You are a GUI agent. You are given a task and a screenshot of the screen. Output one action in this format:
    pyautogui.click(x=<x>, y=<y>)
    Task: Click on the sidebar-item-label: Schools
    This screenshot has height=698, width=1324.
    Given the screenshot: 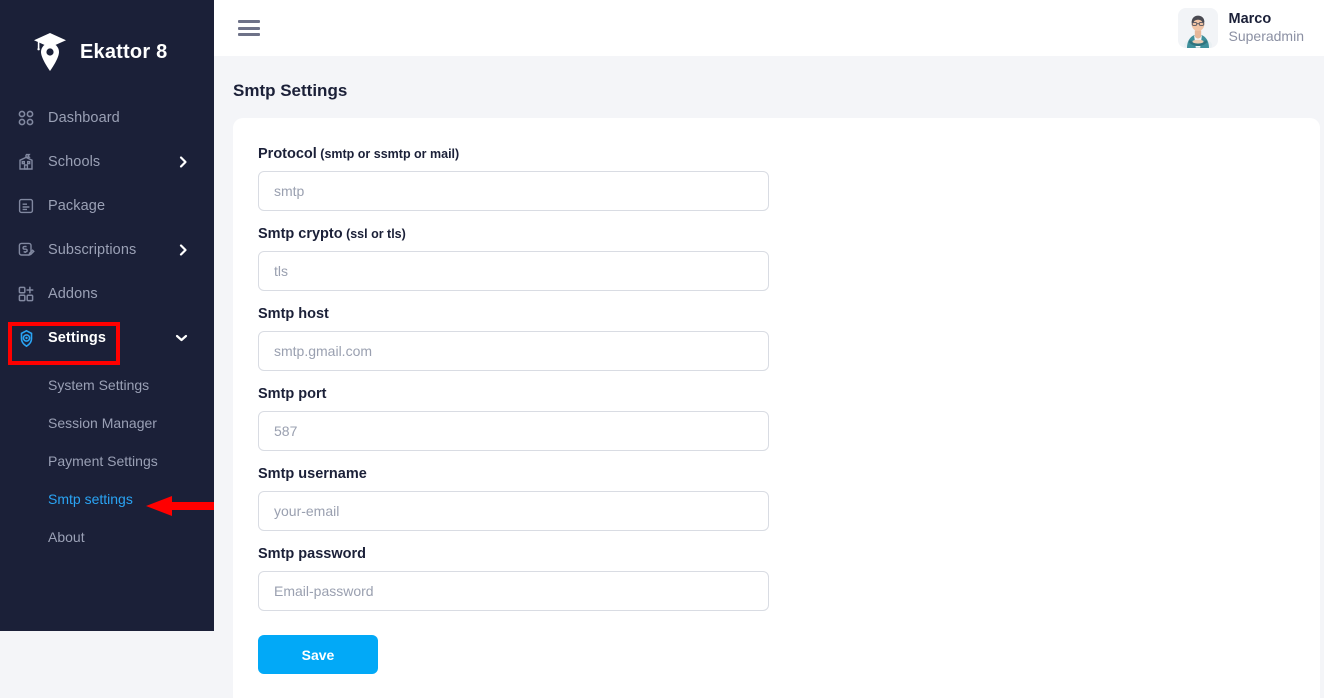 What is the action you would take?
    pyautogui.click(x=74, y=162)
    